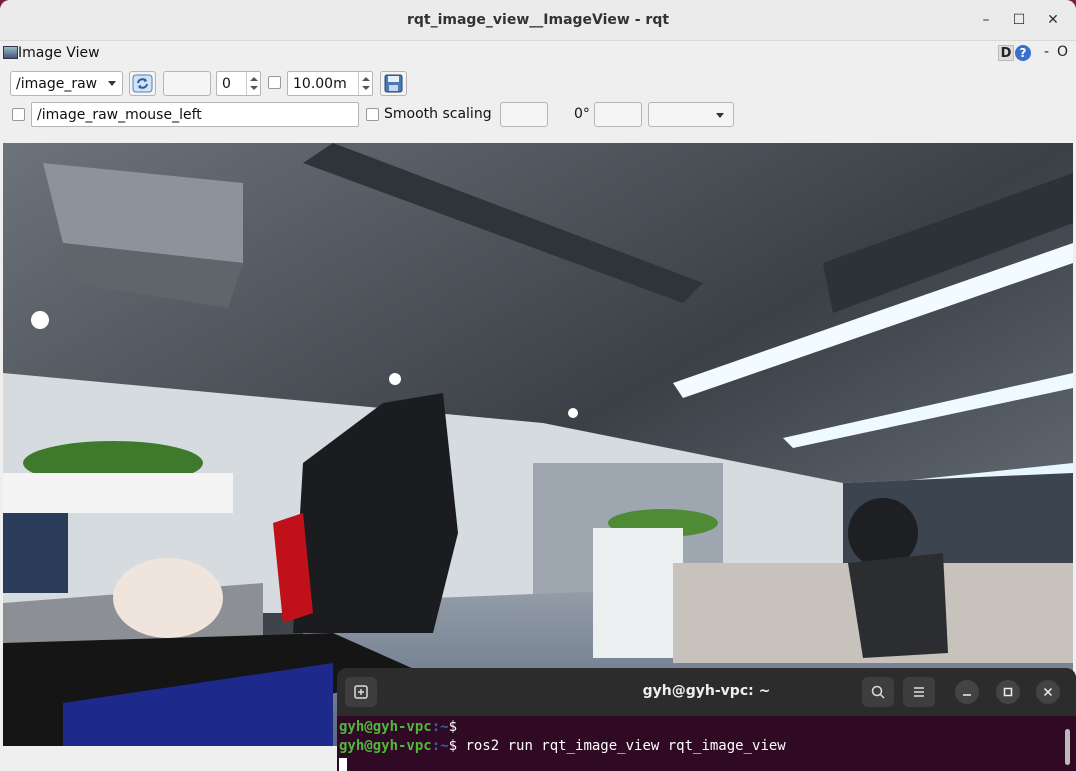 The width and height of the screenshot is (1076, 771). I want to click on window-titlebar: rqt_image_view__ImageView - rqt – ☐ ✕, so click(538, 20).